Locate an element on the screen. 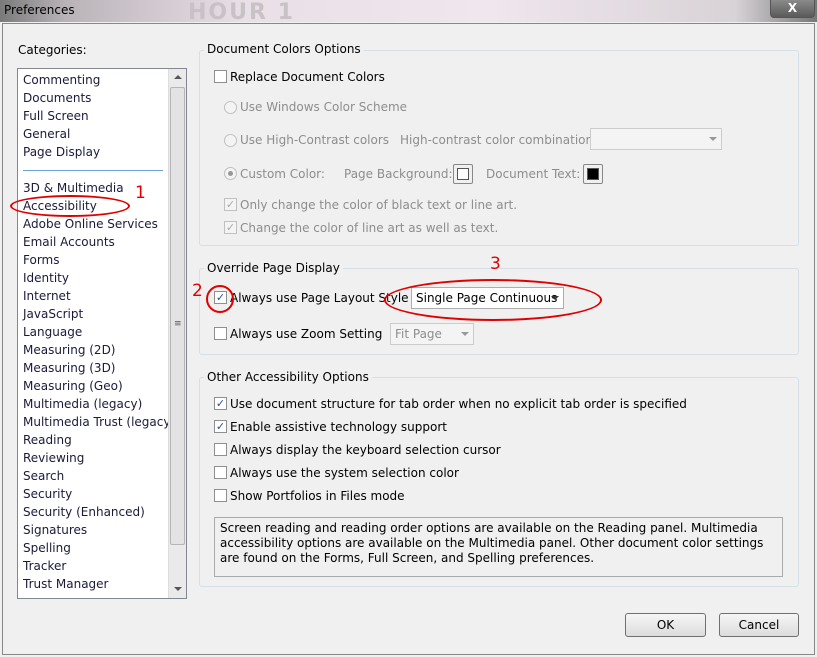 The height and width of the screenshot is (657, 817). only-black-checkbox: ✓ is located at coordinates (230, 204).